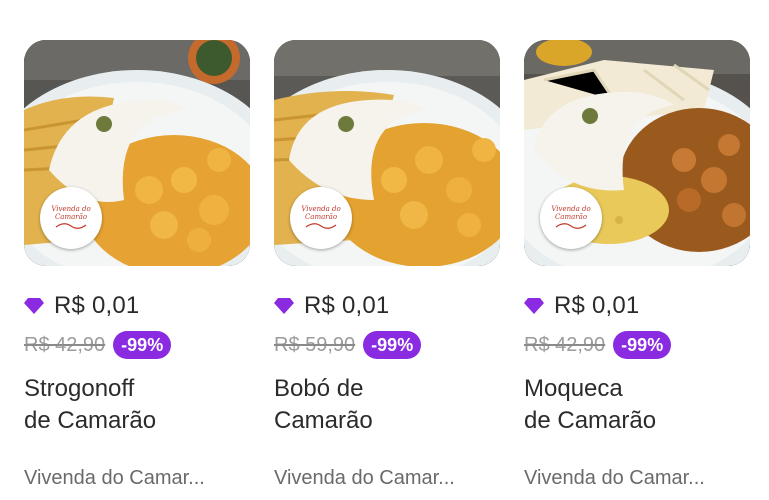  I want to click on old-price-row: R$ 59,90 -99%, so click(387, 345).